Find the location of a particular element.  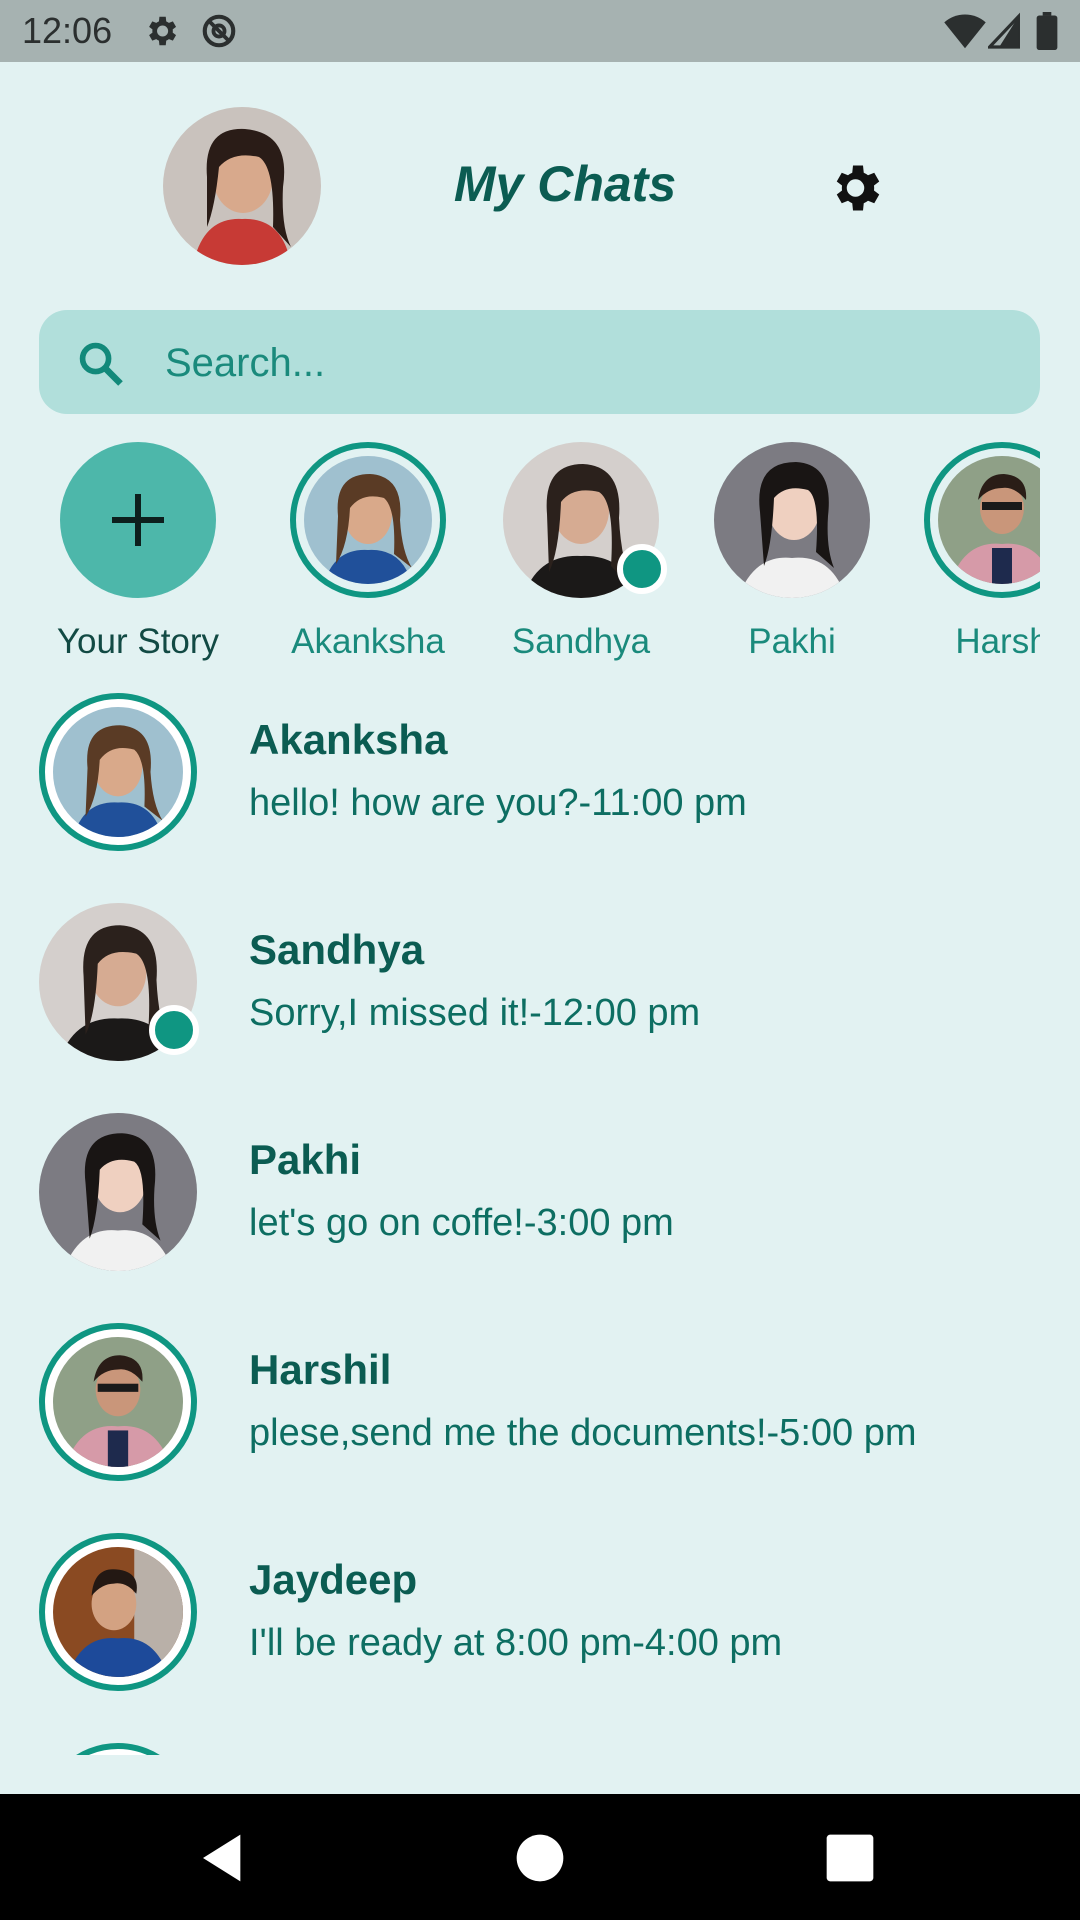

story-label: Harsh is located at coordinates (997, 641).